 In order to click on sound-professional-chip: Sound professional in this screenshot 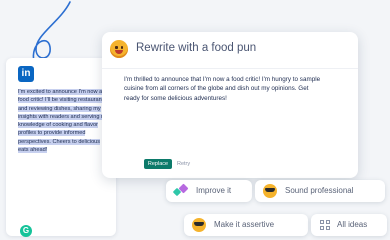, I will do `click(320, 191)`.